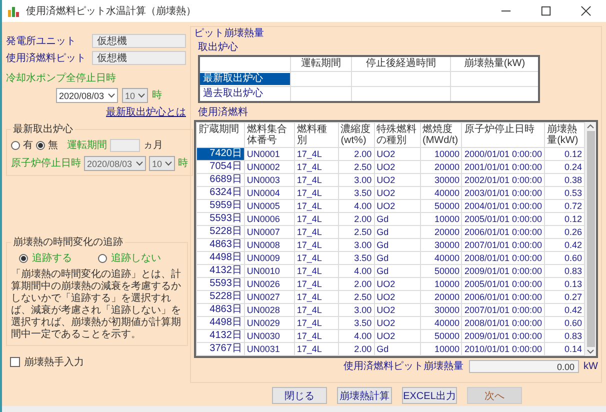 The image size is (606, 412). Describe the element at coordinates (269, 310) in the screenshot. I see `table-cell: UN0028` at that location.